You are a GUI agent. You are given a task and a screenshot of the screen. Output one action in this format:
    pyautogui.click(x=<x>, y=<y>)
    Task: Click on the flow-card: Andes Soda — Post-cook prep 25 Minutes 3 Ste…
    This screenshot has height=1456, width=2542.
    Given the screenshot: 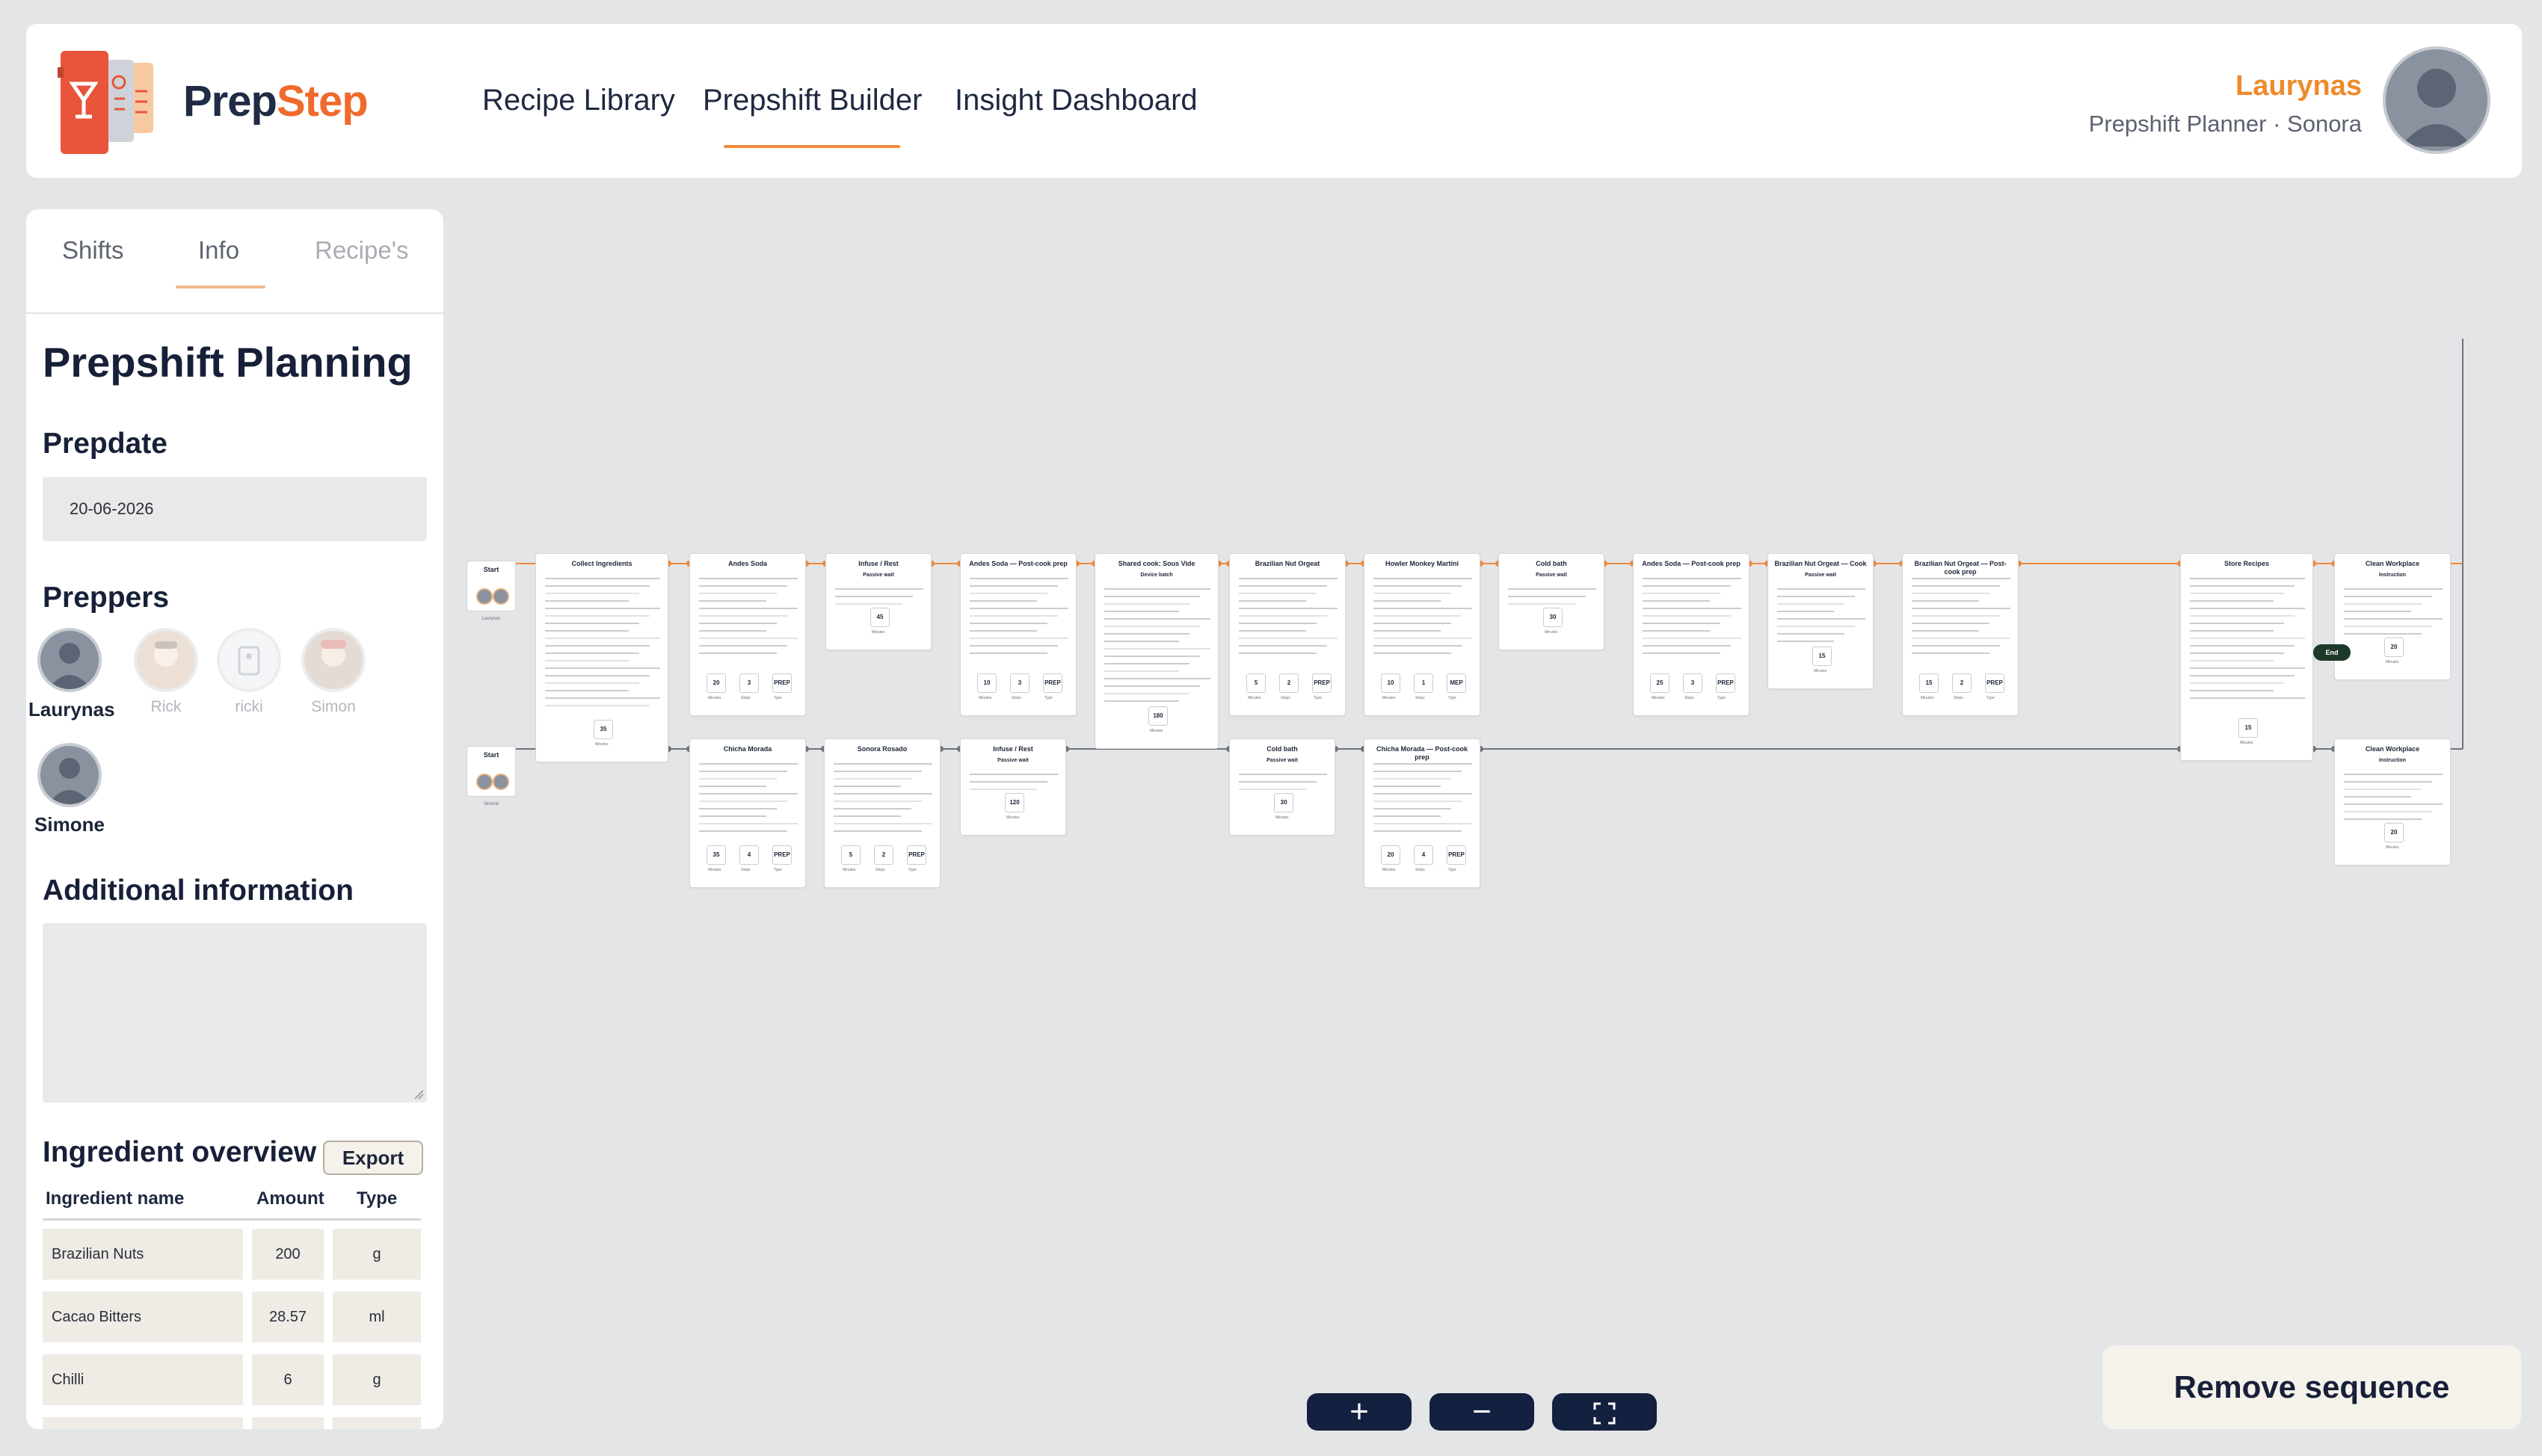 What is the action you would take?
    pyautogui.click(x=1691, y=634)
    